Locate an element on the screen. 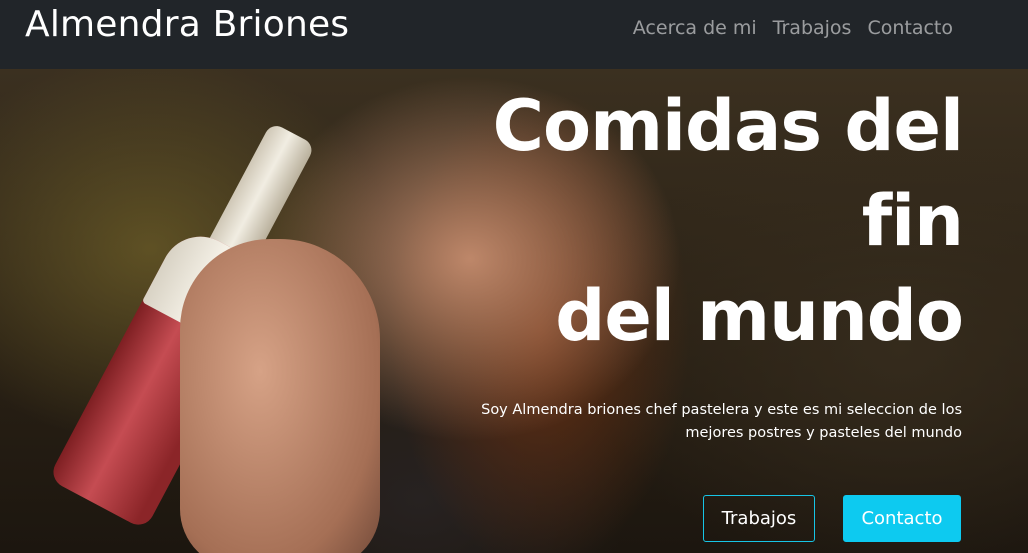  nav-links: Acerca de mi Trabajos Contacto is located at coordinates (793, 28).